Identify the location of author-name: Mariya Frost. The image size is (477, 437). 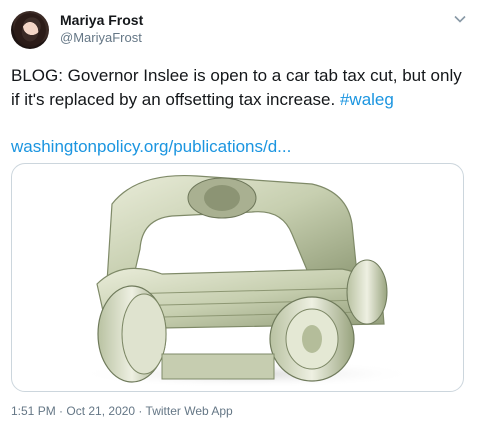
(101, 20).